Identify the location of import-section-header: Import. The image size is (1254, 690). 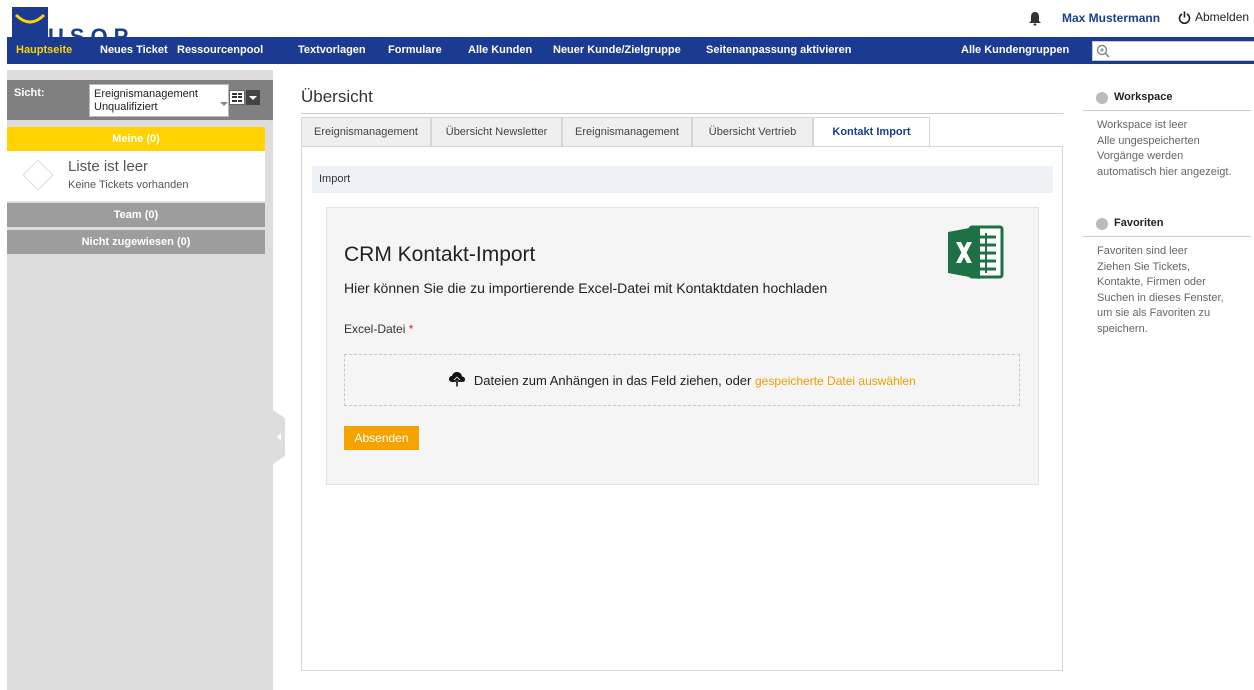
(682, 179).